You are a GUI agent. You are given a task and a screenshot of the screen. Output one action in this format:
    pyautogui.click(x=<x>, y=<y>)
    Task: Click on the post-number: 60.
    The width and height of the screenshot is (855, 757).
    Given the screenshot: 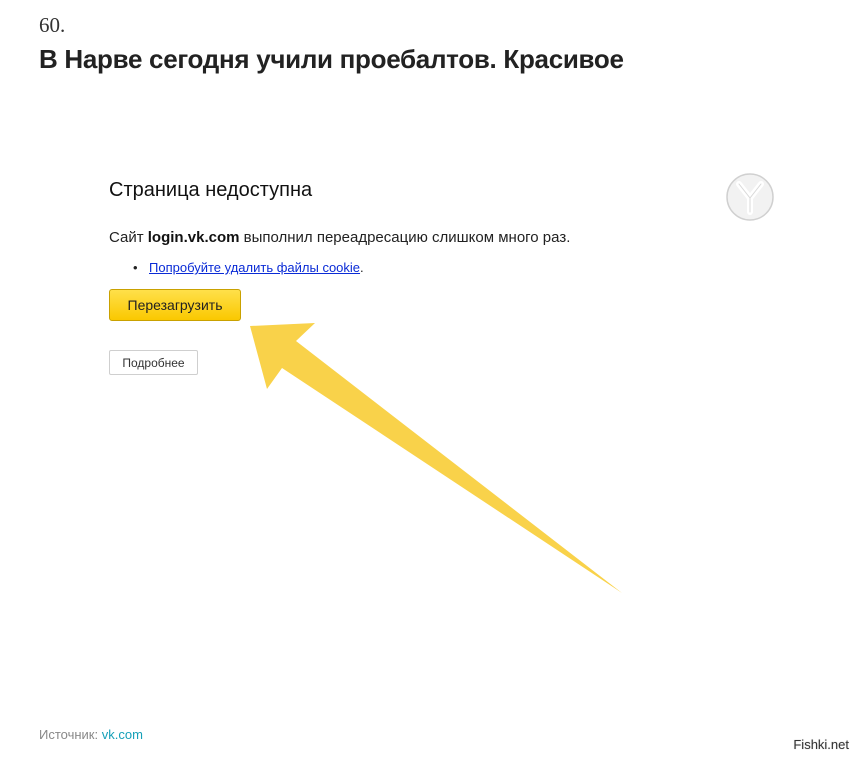 What is the action you would take?
    pyautogui.click(x=52, y=25)
    